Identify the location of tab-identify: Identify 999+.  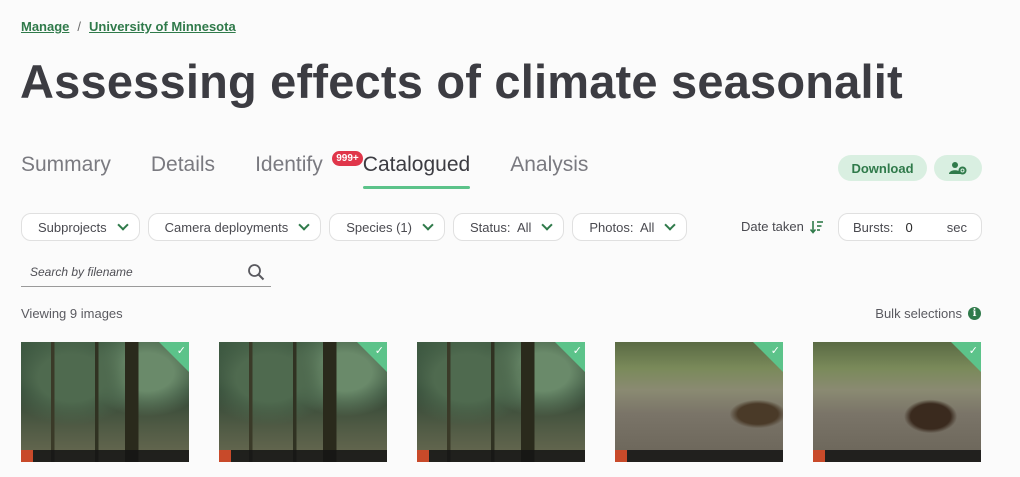
(309, 168).